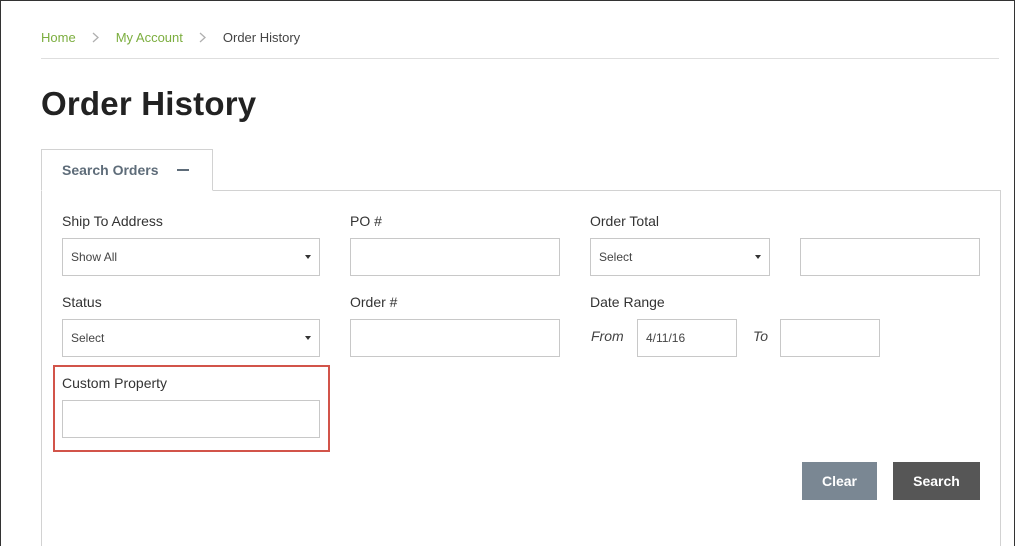 The image size is (1015, 546). I want to click on ship-to-value: Show All, so click(94, 257).